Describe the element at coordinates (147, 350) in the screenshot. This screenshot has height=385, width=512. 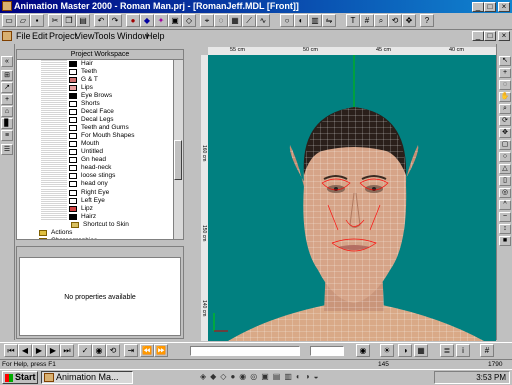
I see `rewind-icon: ⏪` at that location.